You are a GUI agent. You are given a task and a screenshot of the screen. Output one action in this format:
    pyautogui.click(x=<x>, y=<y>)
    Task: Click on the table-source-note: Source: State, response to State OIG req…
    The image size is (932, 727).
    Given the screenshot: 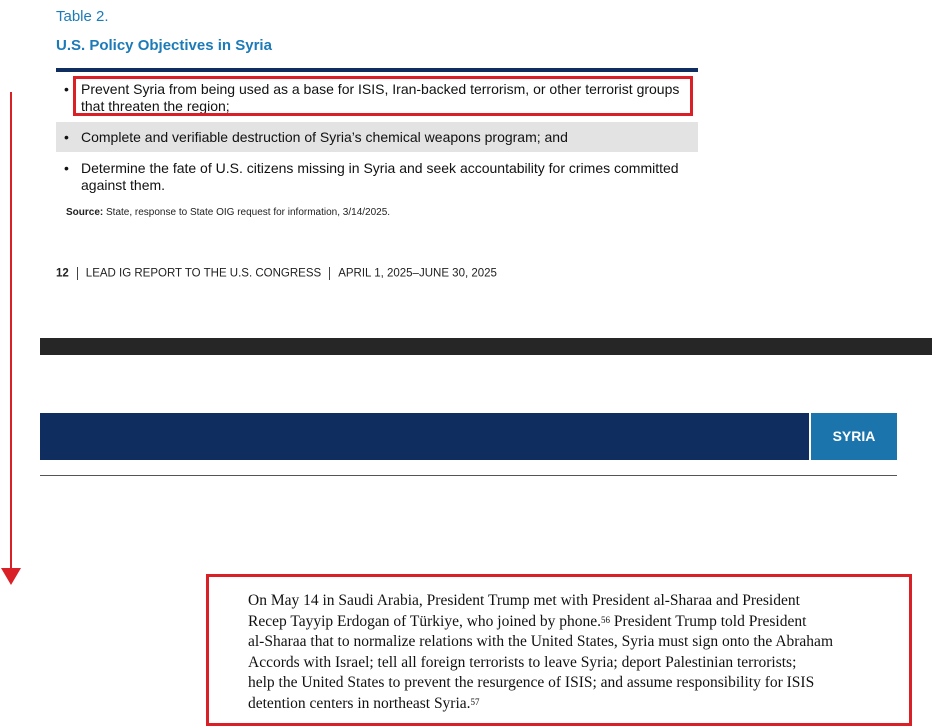 What is the action you would take?
    pyautogui.click(x=228, y=212)
    